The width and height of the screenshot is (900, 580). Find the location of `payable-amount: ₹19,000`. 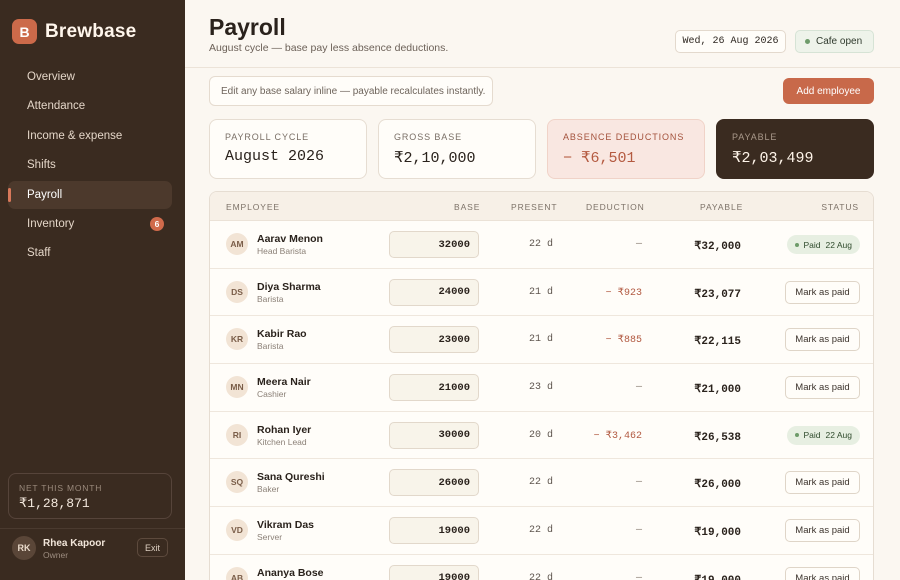

payable-amount: ₹19,000 is located at coordinates (717, 533).